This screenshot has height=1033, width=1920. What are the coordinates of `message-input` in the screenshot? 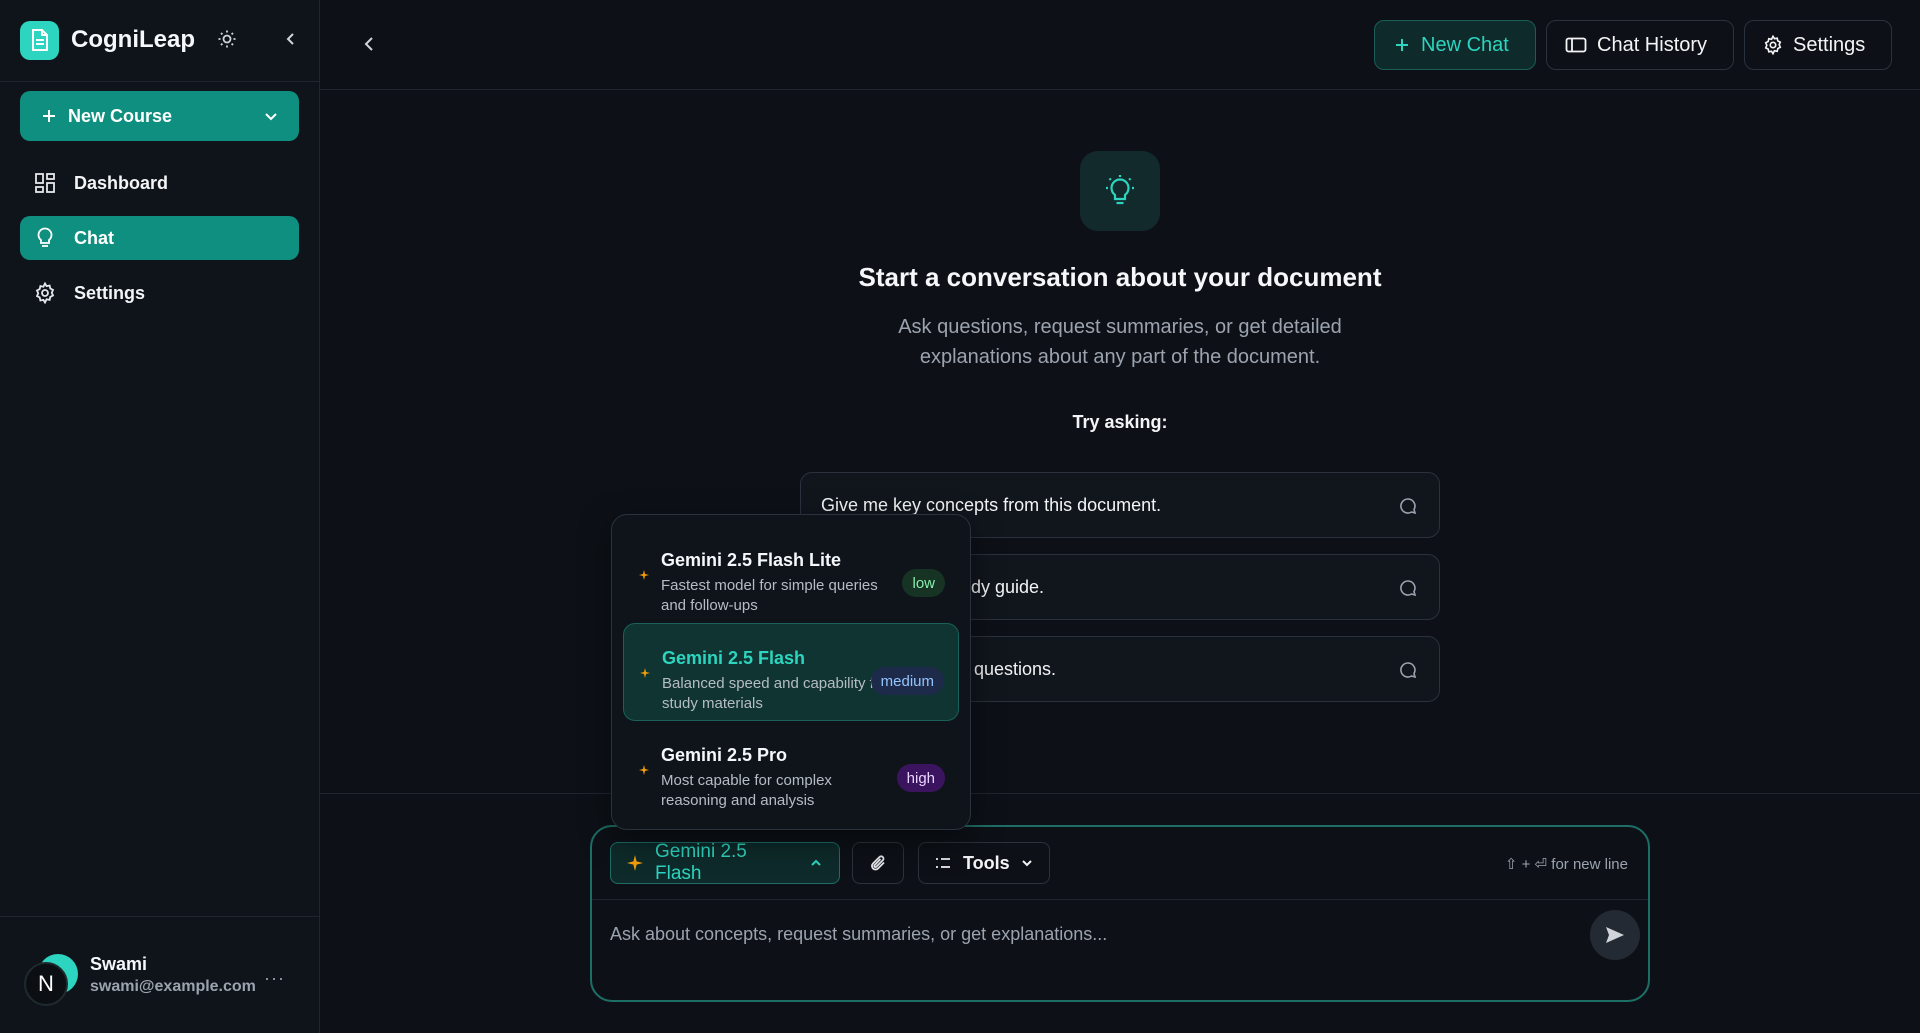 It's located at (1090, 934).